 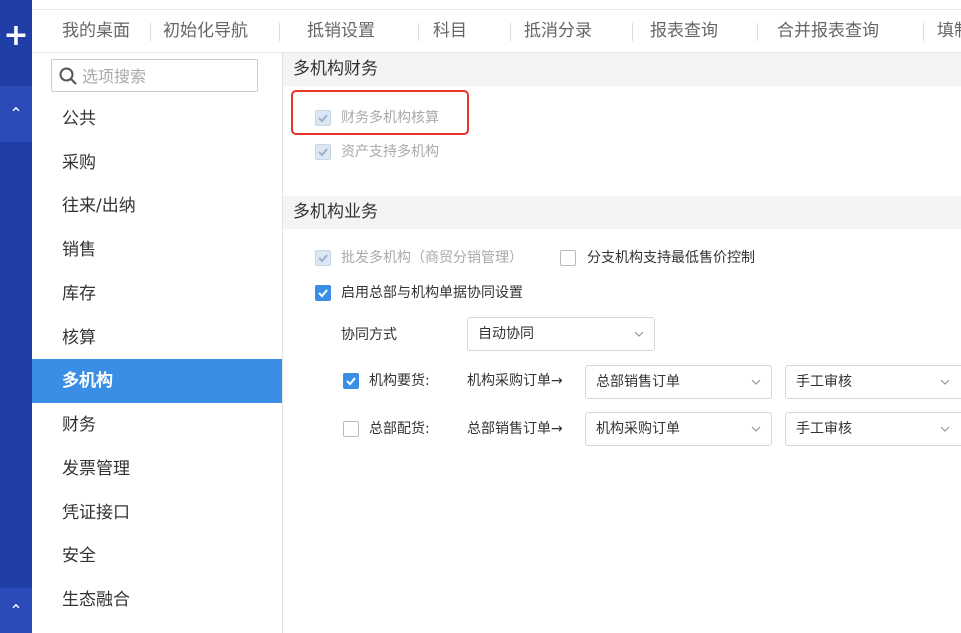 What do you see at coordinates (157, 338) in the screenshot?
I see `sidebar-item-accounting: 核算` at bounding box center [157, 338].